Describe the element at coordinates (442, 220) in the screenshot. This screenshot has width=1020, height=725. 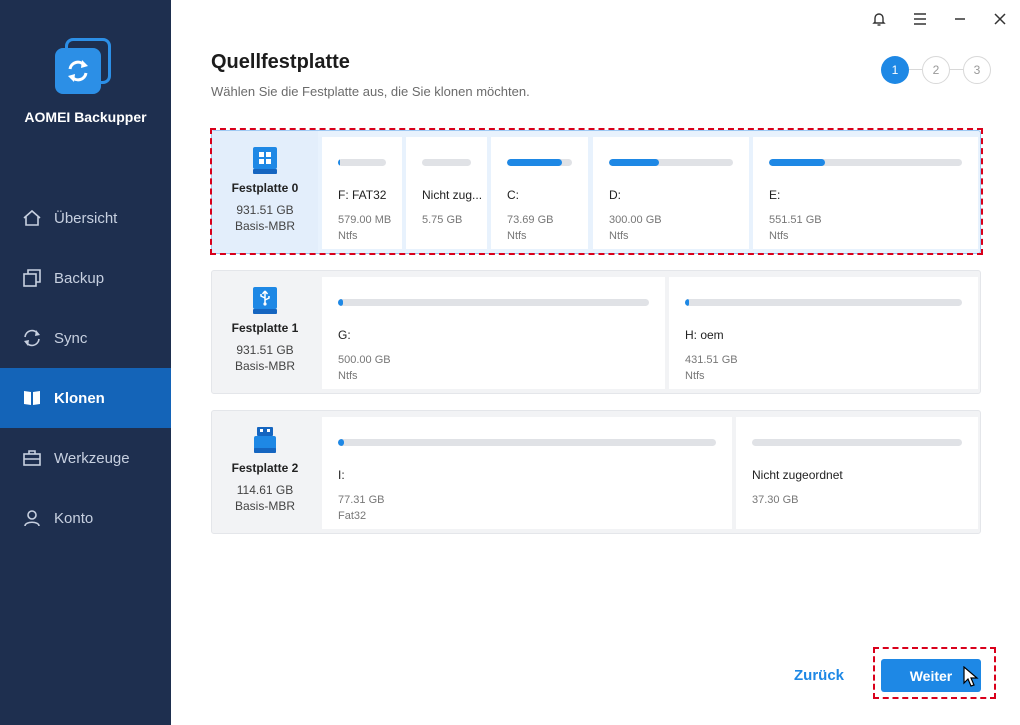
I see `partition-size: 5.75 GB` at that location.